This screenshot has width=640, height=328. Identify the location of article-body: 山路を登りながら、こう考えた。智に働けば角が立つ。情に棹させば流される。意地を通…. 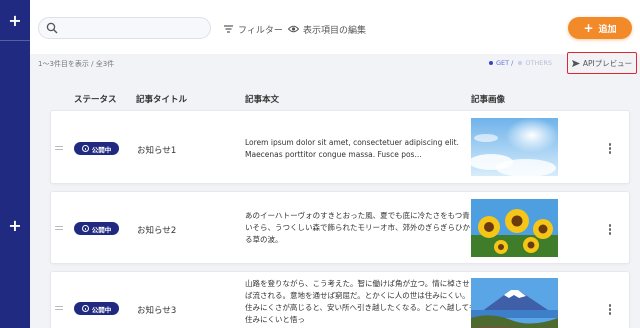
(361, 301).